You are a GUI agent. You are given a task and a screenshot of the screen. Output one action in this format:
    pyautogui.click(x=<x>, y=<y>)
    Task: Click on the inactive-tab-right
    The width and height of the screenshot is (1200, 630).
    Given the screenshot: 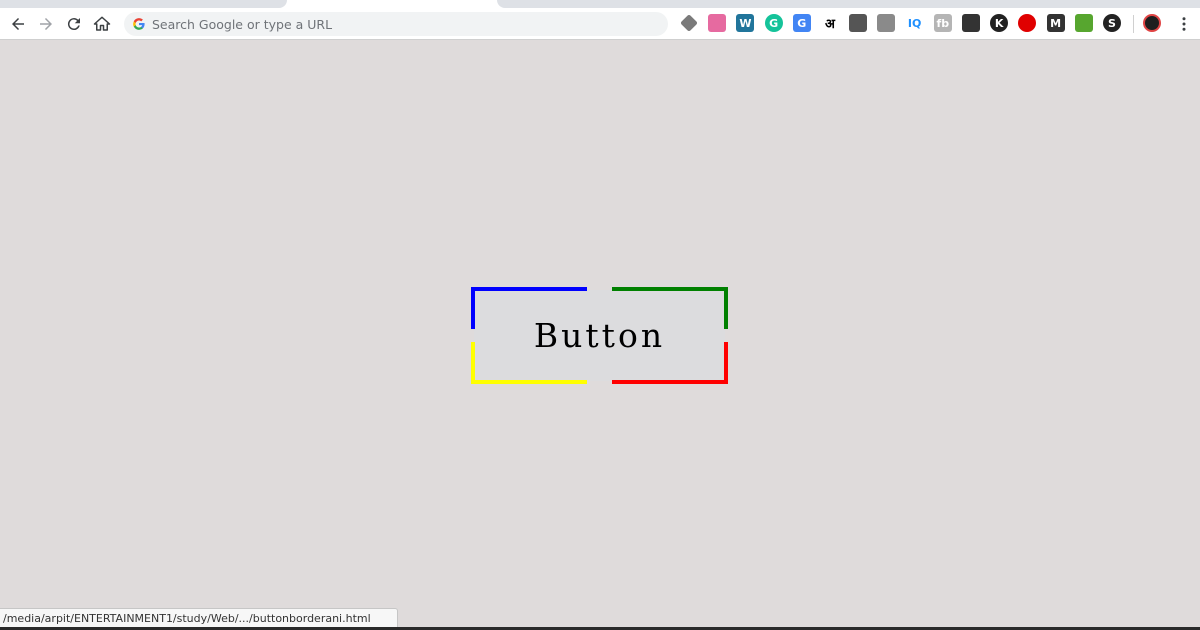 What is the action you would take?
    pyautogui.click(x=848, y=4)
    